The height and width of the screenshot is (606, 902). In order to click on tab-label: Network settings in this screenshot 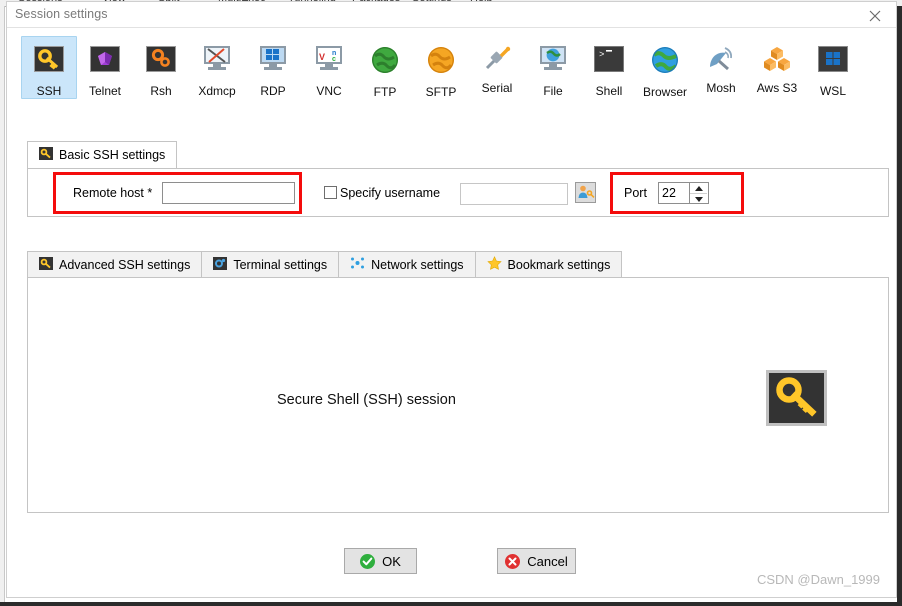, I will do `click(417, 264)`.